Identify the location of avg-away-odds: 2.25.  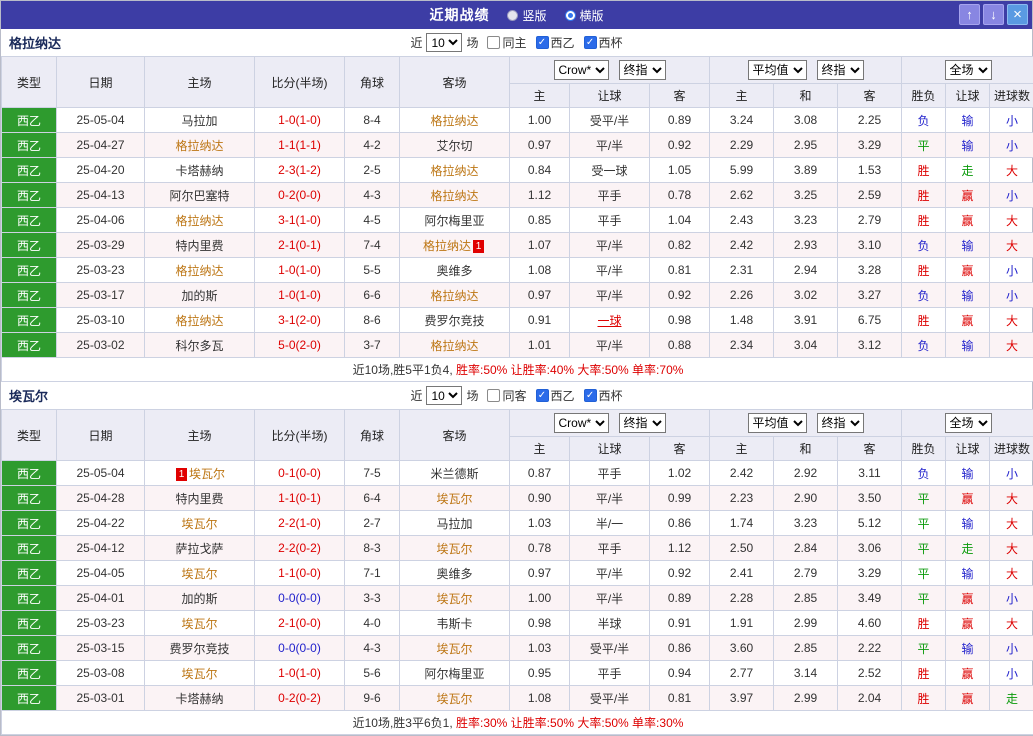
(870, 120).